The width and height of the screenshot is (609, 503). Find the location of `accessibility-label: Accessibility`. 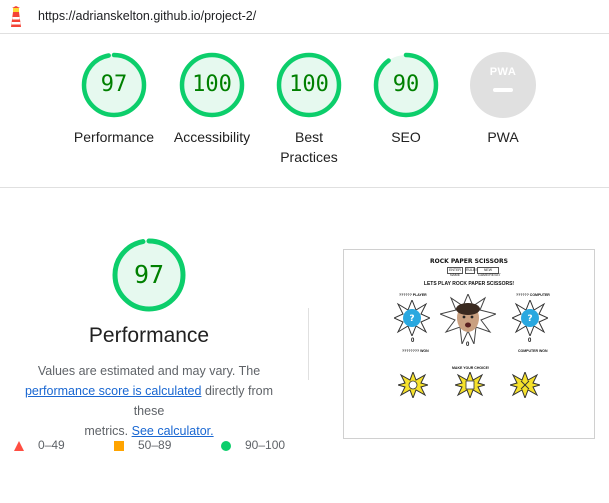

accessibility-label: Accessibility is located at coordinates (212, 137).